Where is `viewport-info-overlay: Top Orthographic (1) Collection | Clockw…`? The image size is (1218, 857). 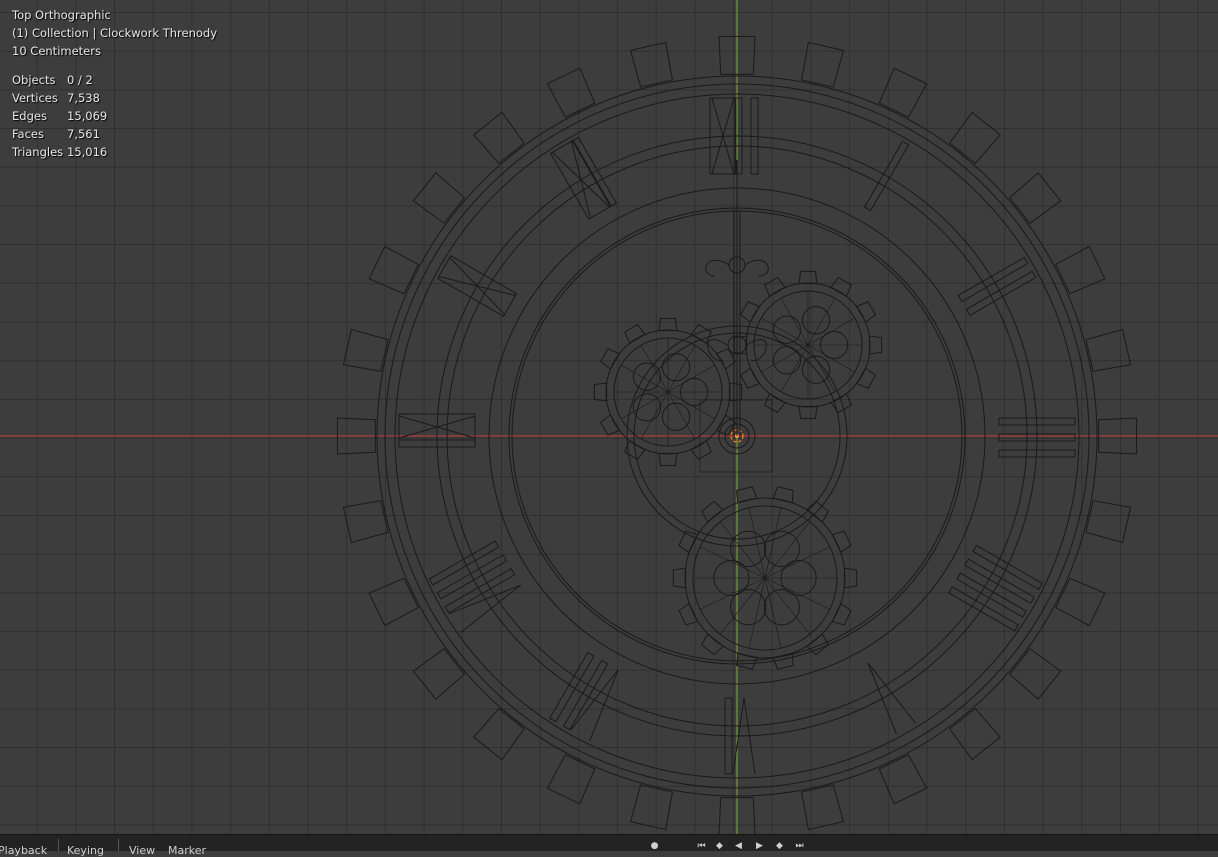
viewport-info-overlay: Top Orthographic (1) Collection | Clockw… is located at coordinates (114, 83).